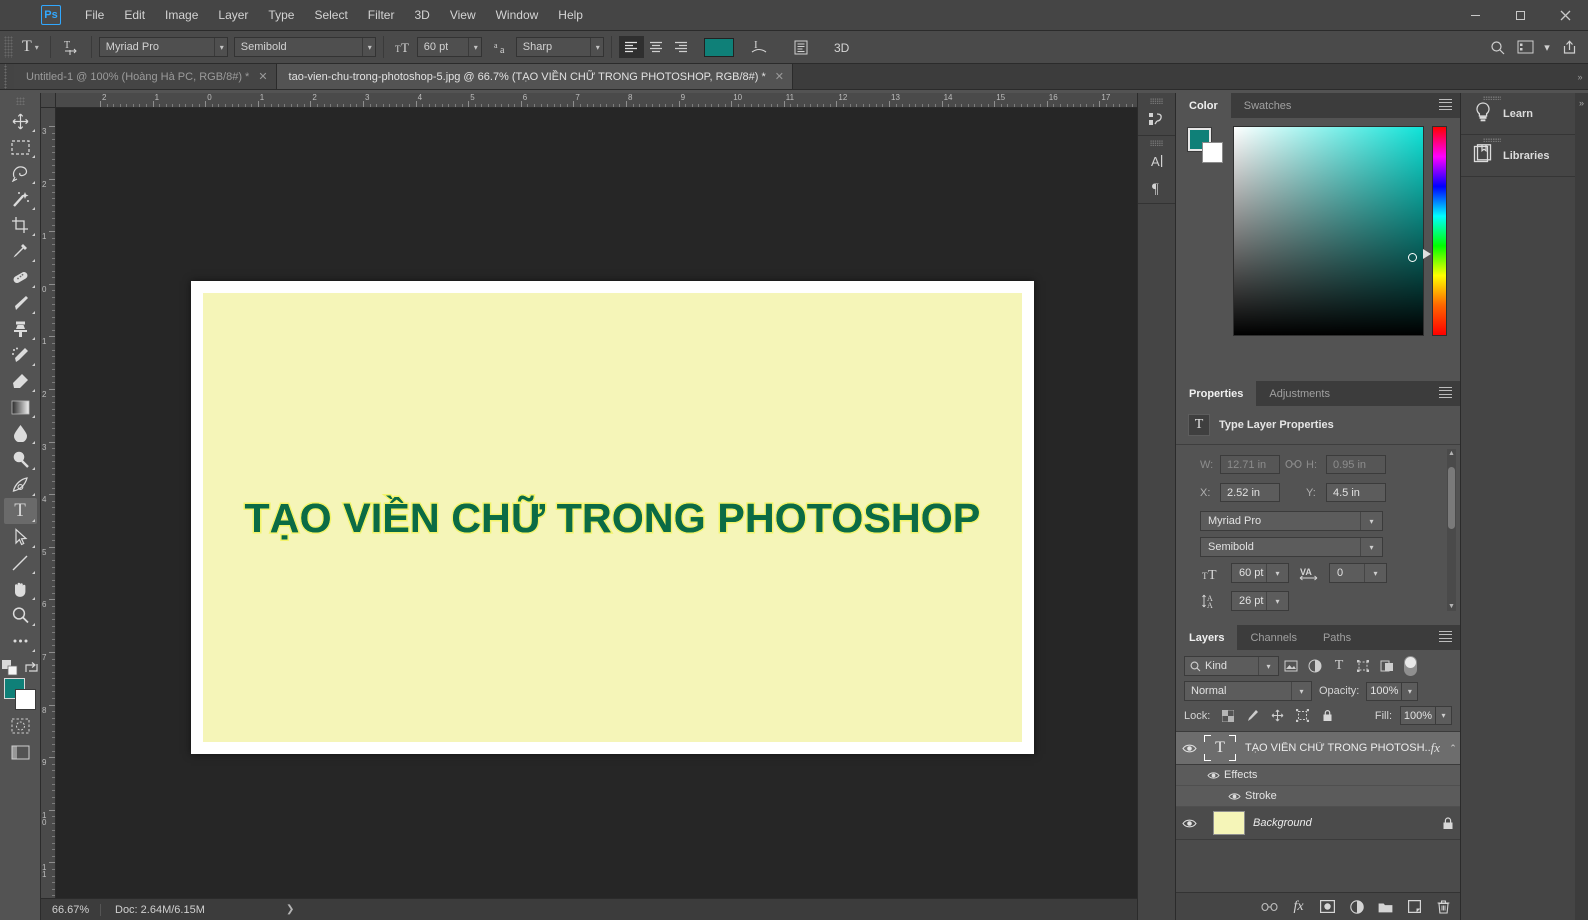  What do you see at coordinates (71, 909) in the screenshot?
I see `zoom-level: 66.67%` at bounding box center [71, 909].